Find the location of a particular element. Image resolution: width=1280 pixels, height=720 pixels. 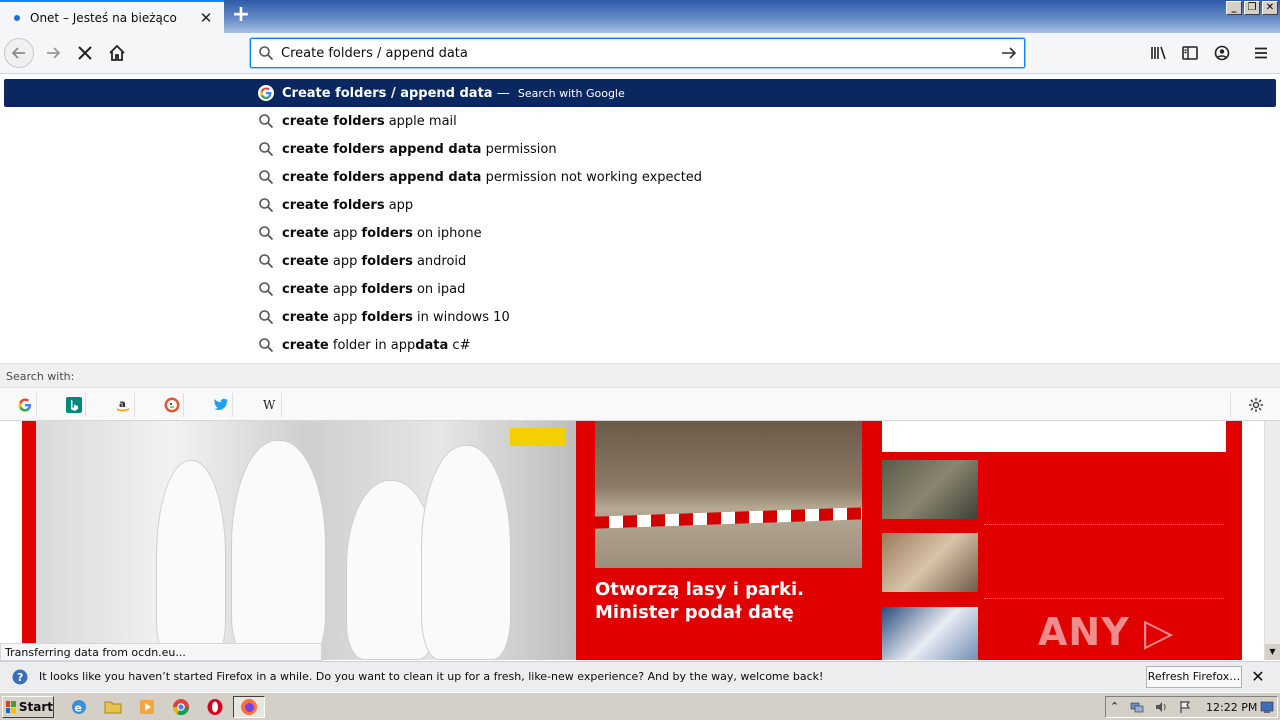

menu-hamburger-icon is located at coordinates (1261, 53).